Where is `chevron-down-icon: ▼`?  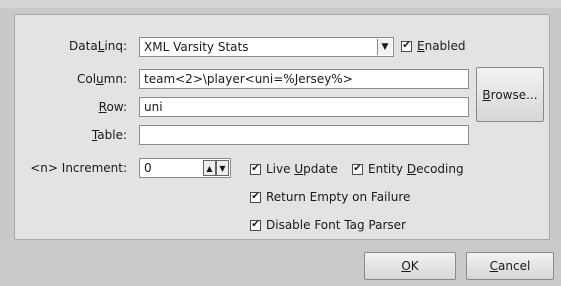 chevron-down-icon: ▼ is located at coordinates (384, 47).